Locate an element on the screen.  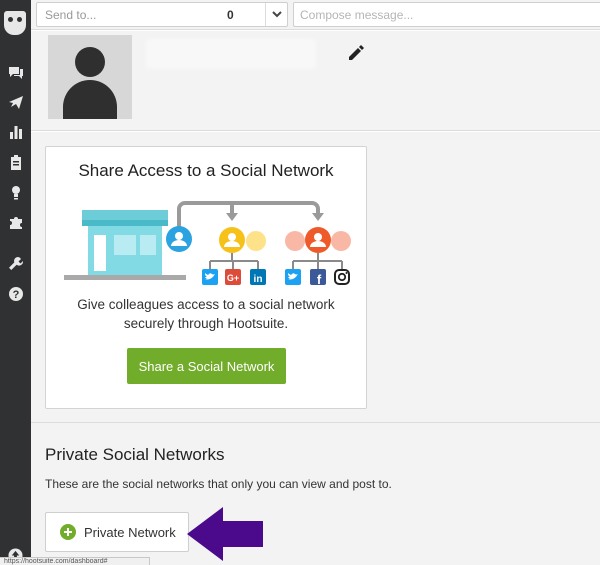
section-divider is located at coordinates (315, 422).